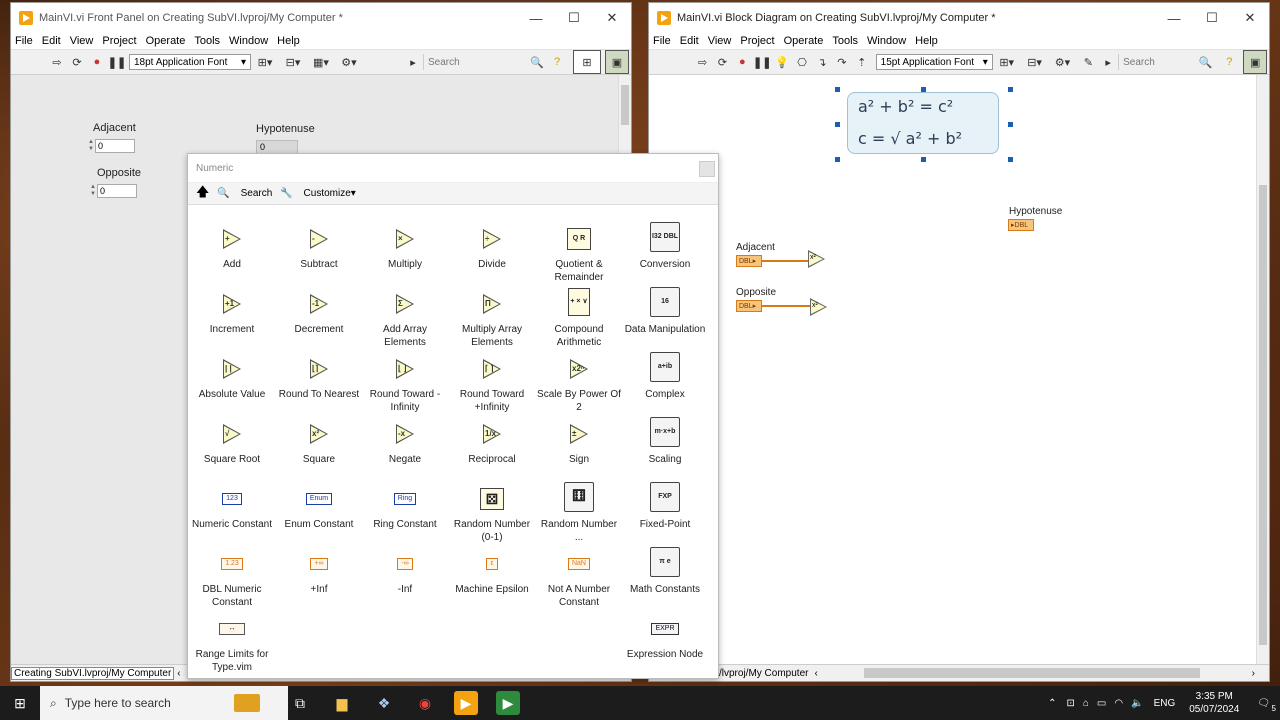  What do you see at coordinates (848, 41) in the screenshot?
I see `menu-tools: Tools` at bounding box center [848, 41].